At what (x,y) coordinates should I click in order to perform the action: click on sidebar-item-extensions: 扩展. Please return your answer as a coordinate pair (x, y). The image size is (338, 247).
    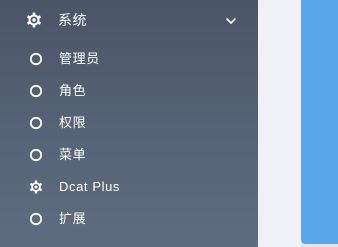
    Looking at the image, I should click on (129, 219).